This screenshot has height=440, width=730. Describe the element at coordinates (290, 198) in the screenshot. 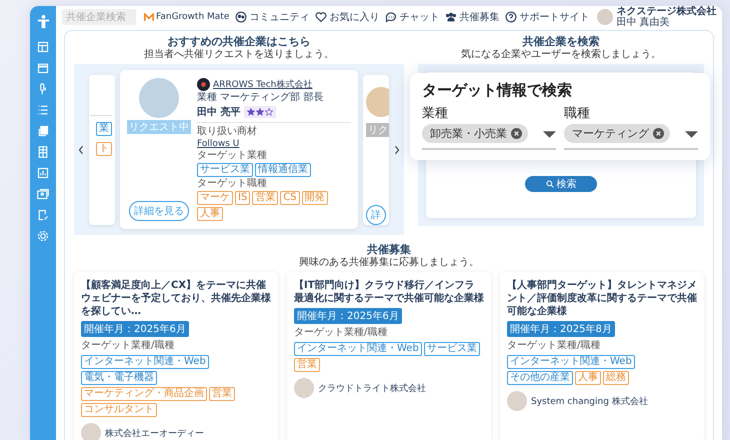

I see `tag: CS` at that location.